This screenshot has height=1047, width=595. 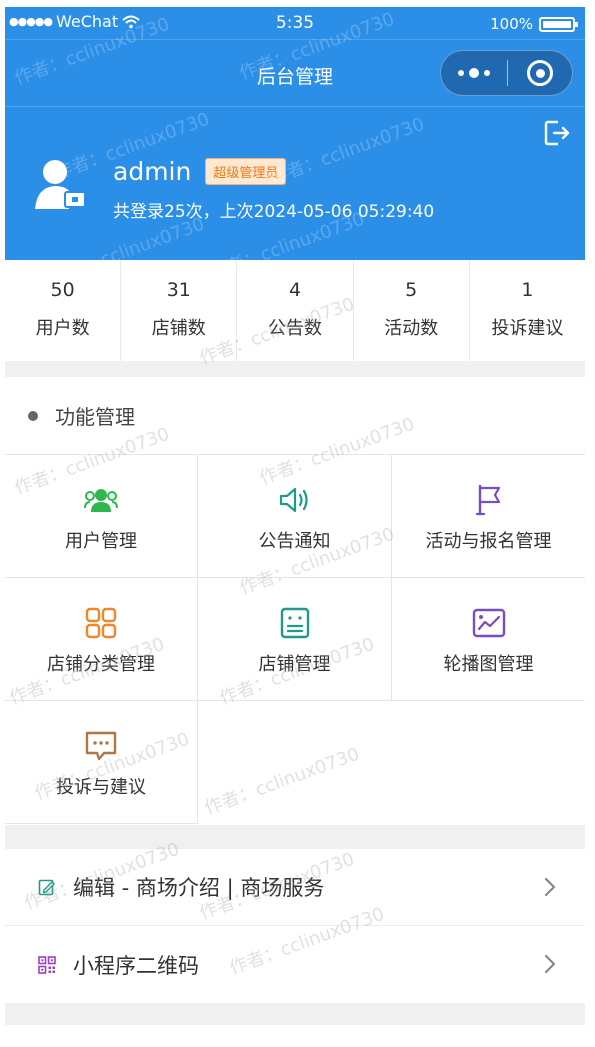 I want to click on stat-notices: 4 公告数, so click(x=295, y=310).